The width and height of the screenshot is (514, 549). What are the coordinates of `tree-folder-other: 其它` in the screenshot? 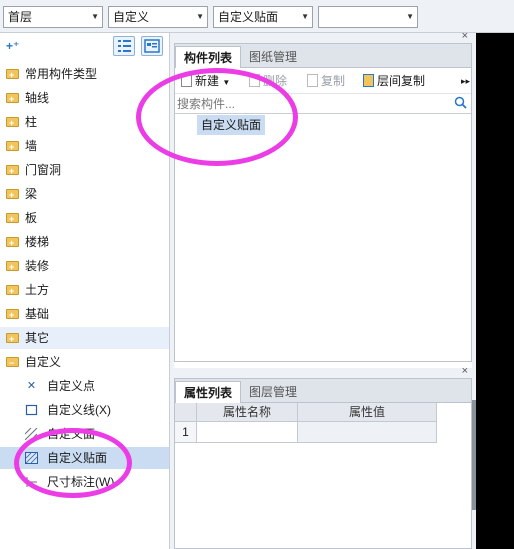 It's located at (84, 338).